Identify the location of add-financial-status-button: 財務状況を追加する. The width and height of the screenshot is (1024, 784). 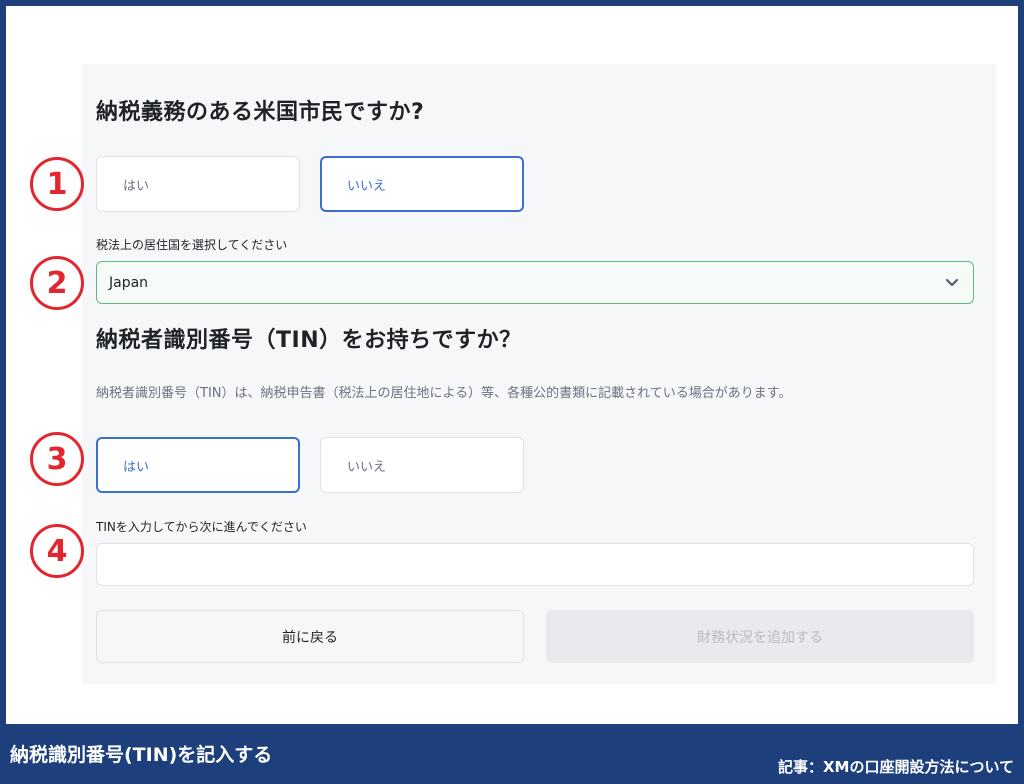
(760, 636).